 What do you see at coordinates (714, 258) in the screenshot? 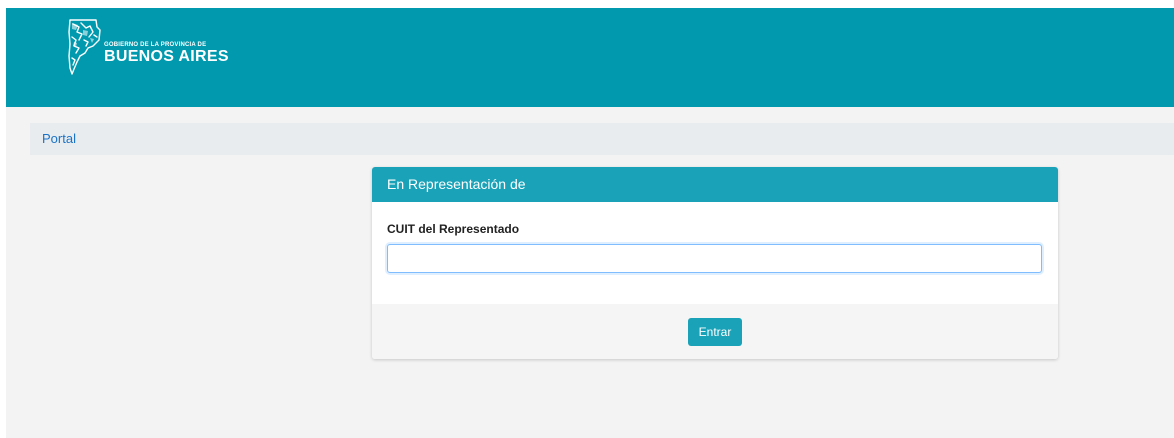
I see `cuit-input` at bounding box center [714, 258].